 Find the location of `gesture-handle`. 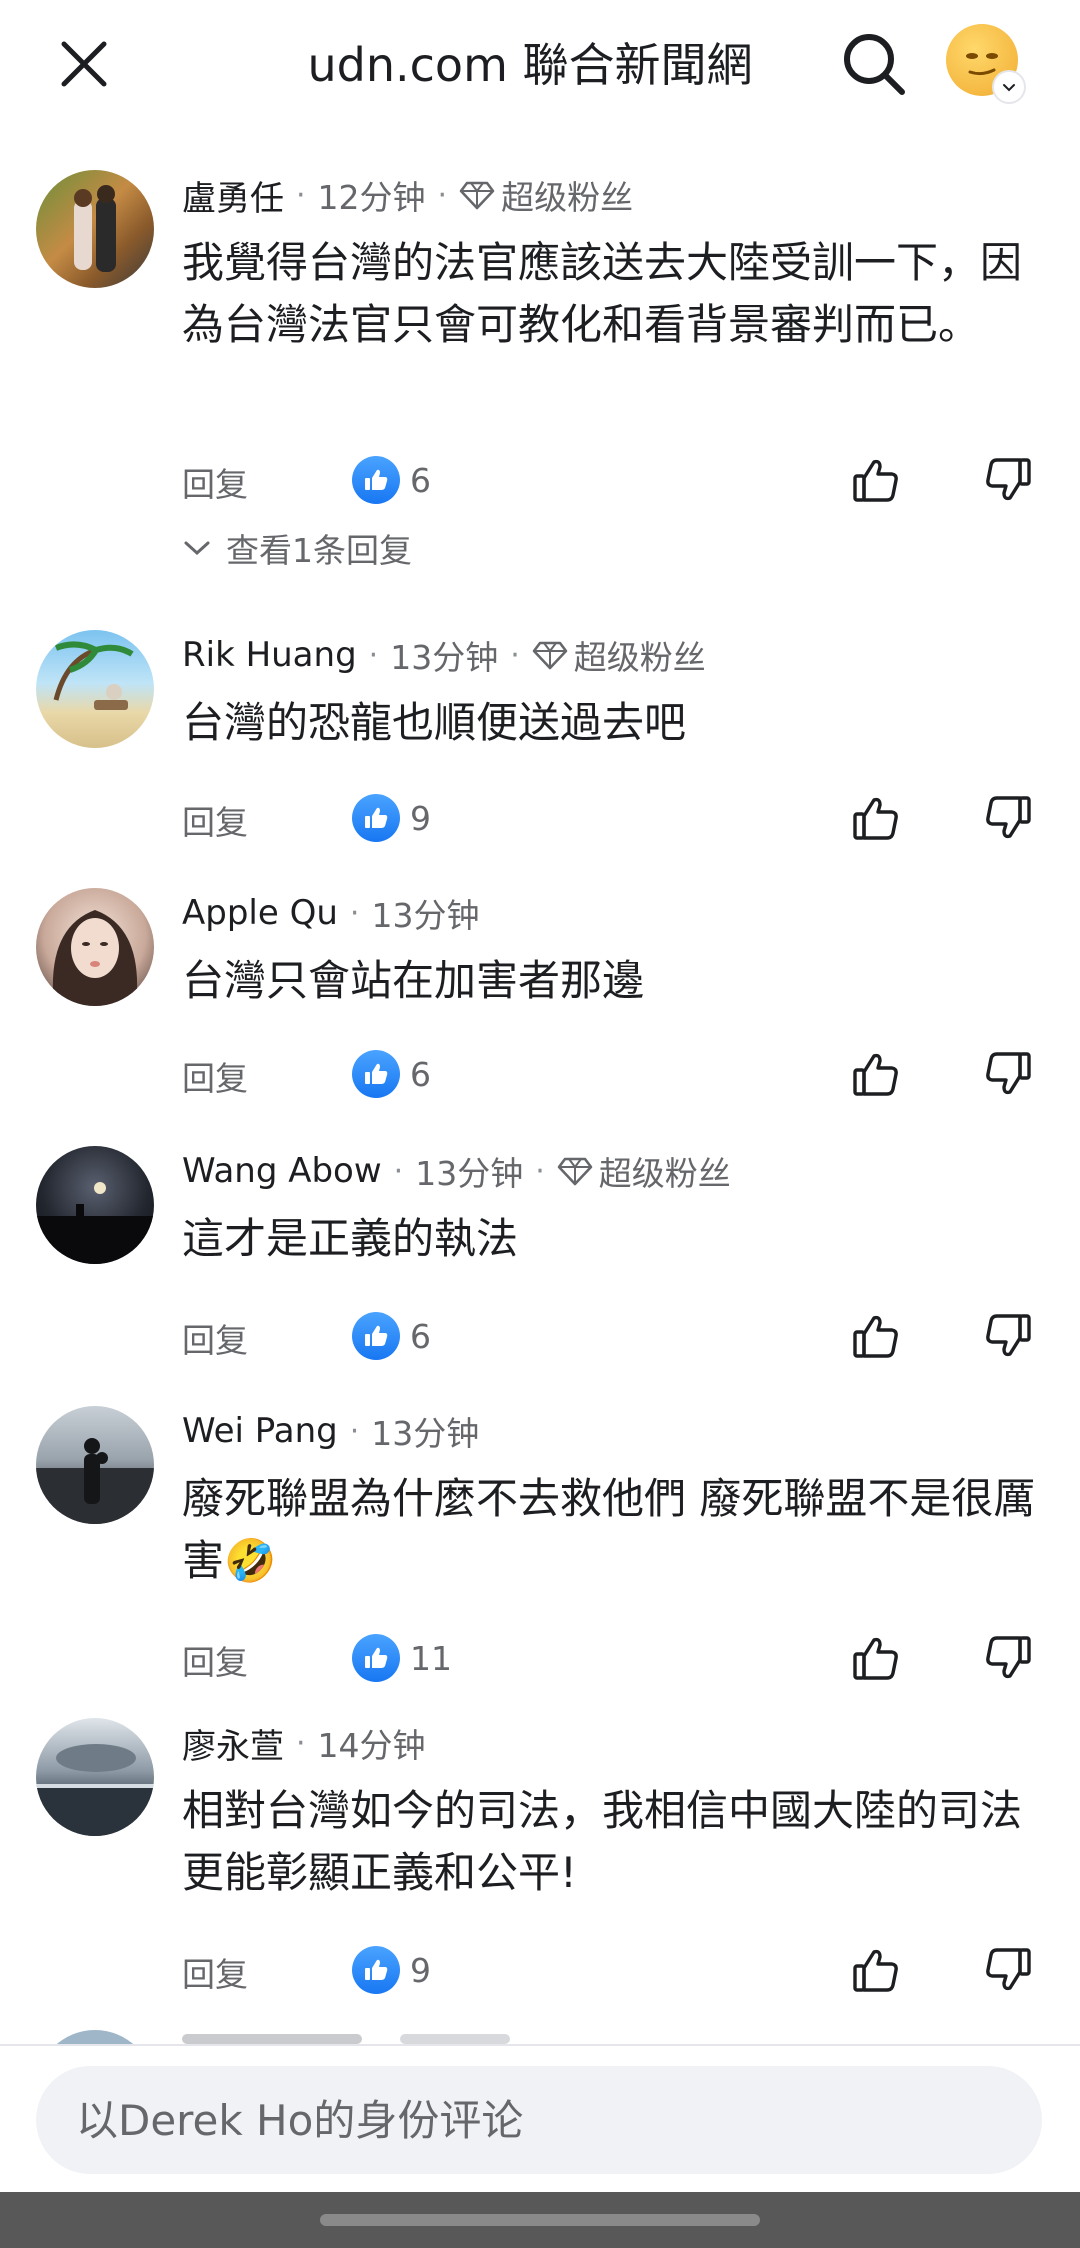

gesture-handle is located at coordinates (540, 2220).